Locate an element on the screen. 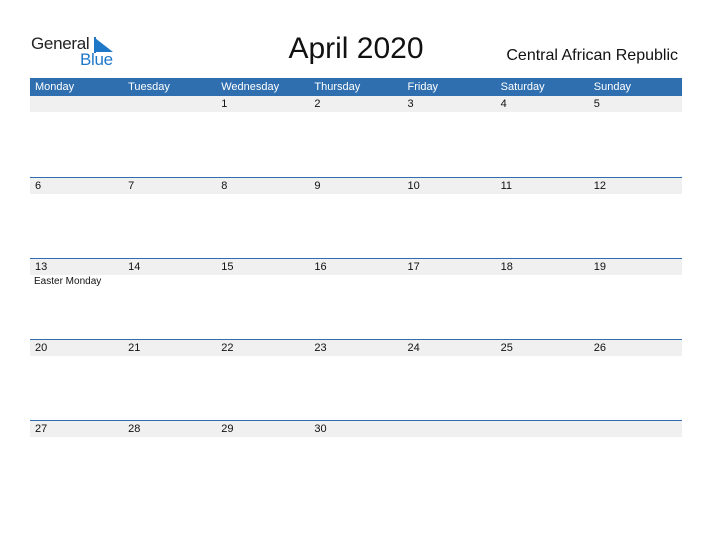 The width and height of the screenshot is (712, 550). weekday-wednesday: Wednesday is located at coordinates (250, 87).